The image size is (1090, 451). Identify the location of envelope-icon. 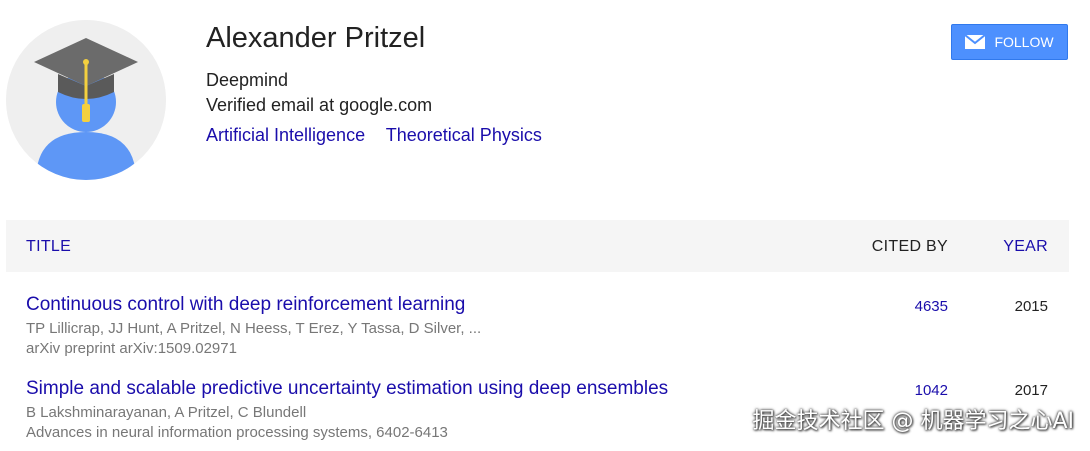
(975, 42).